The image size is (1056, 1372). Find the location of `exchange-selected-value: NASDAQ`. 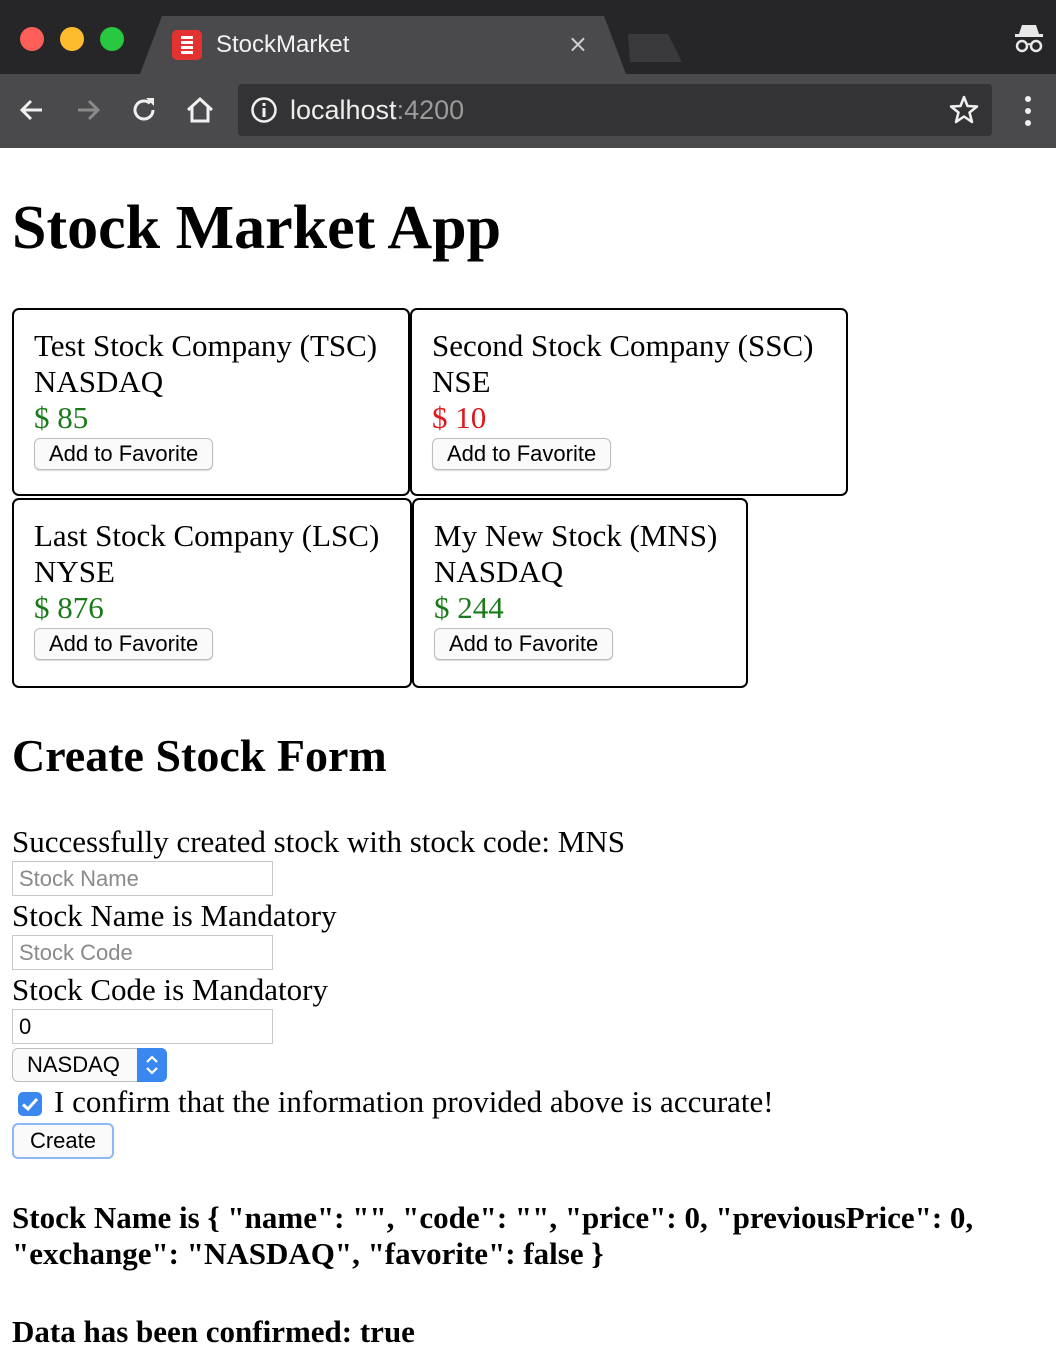

exchange-selected-value: NASDAQ is located at coordinates (73, 1064).